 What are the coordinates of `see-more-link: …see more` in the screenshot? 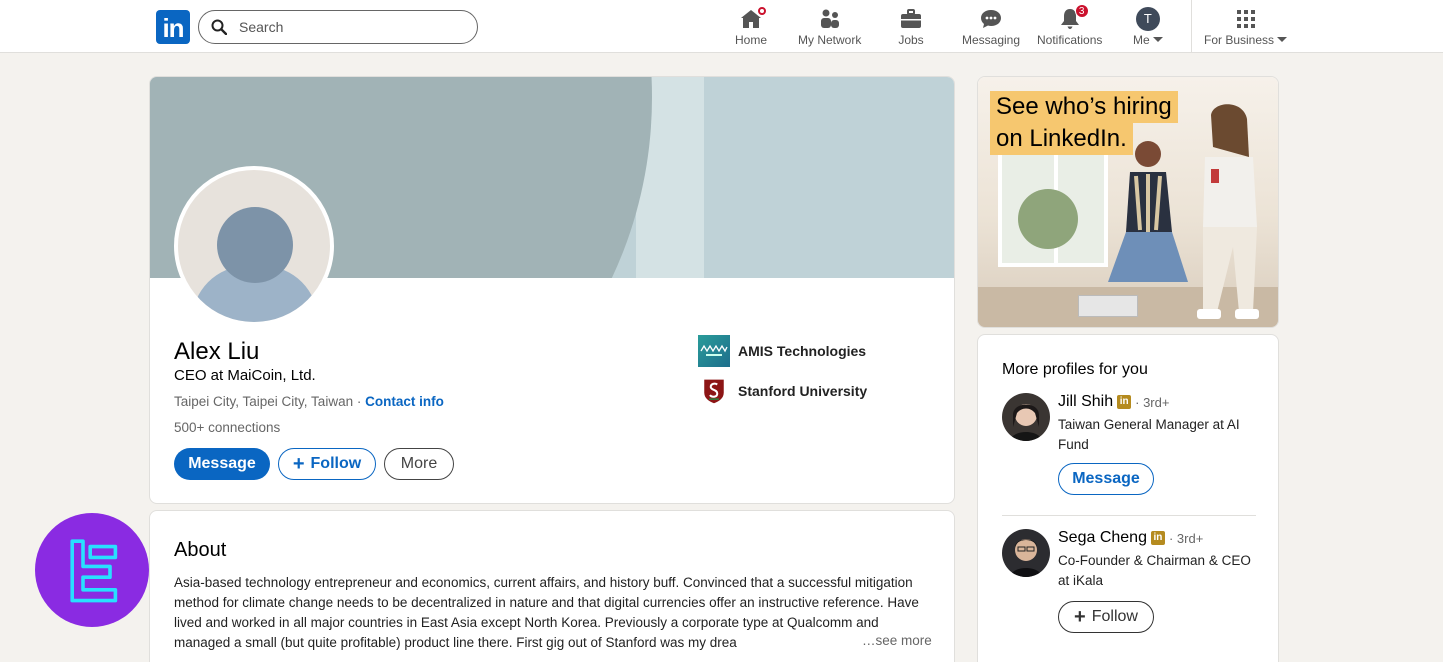 It's located at (894, 640).